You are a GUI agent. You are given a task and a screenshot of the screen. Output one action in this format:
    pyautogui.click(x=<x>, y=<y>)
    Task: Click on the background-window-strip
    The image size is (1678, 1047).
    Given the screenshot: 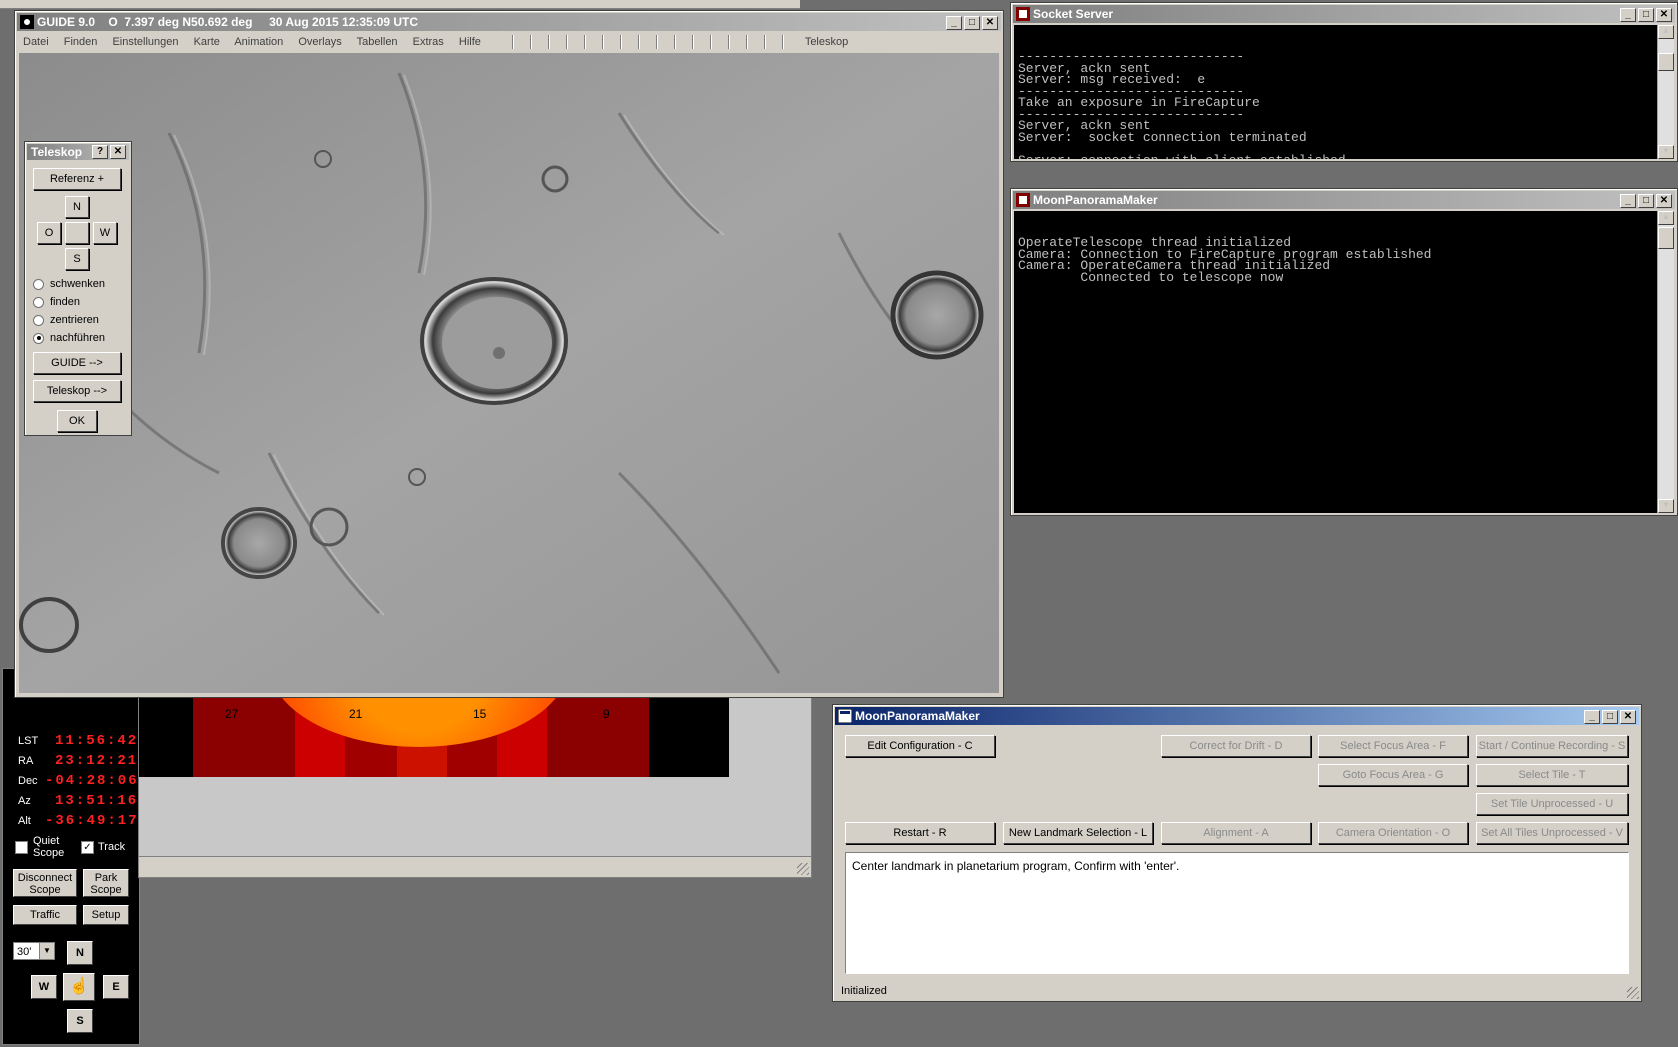 What is the action you would take?
    pyautogui.click(x=400, y=4)
    